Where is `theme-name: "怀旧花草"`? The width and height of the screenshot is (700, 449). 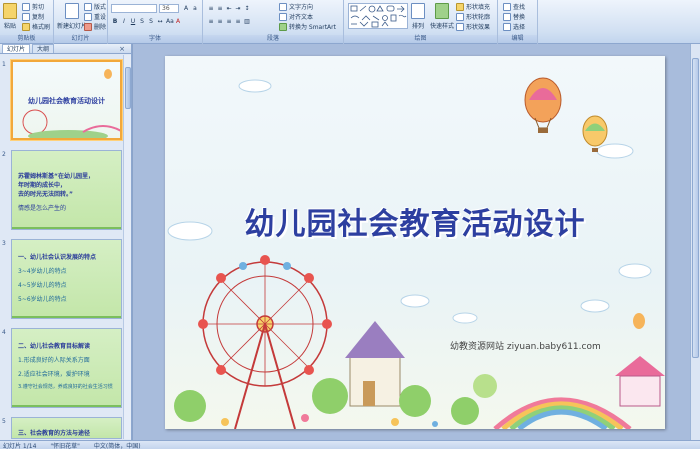 theme-name: "怀旧花草" is located at coordinates (65, 445).